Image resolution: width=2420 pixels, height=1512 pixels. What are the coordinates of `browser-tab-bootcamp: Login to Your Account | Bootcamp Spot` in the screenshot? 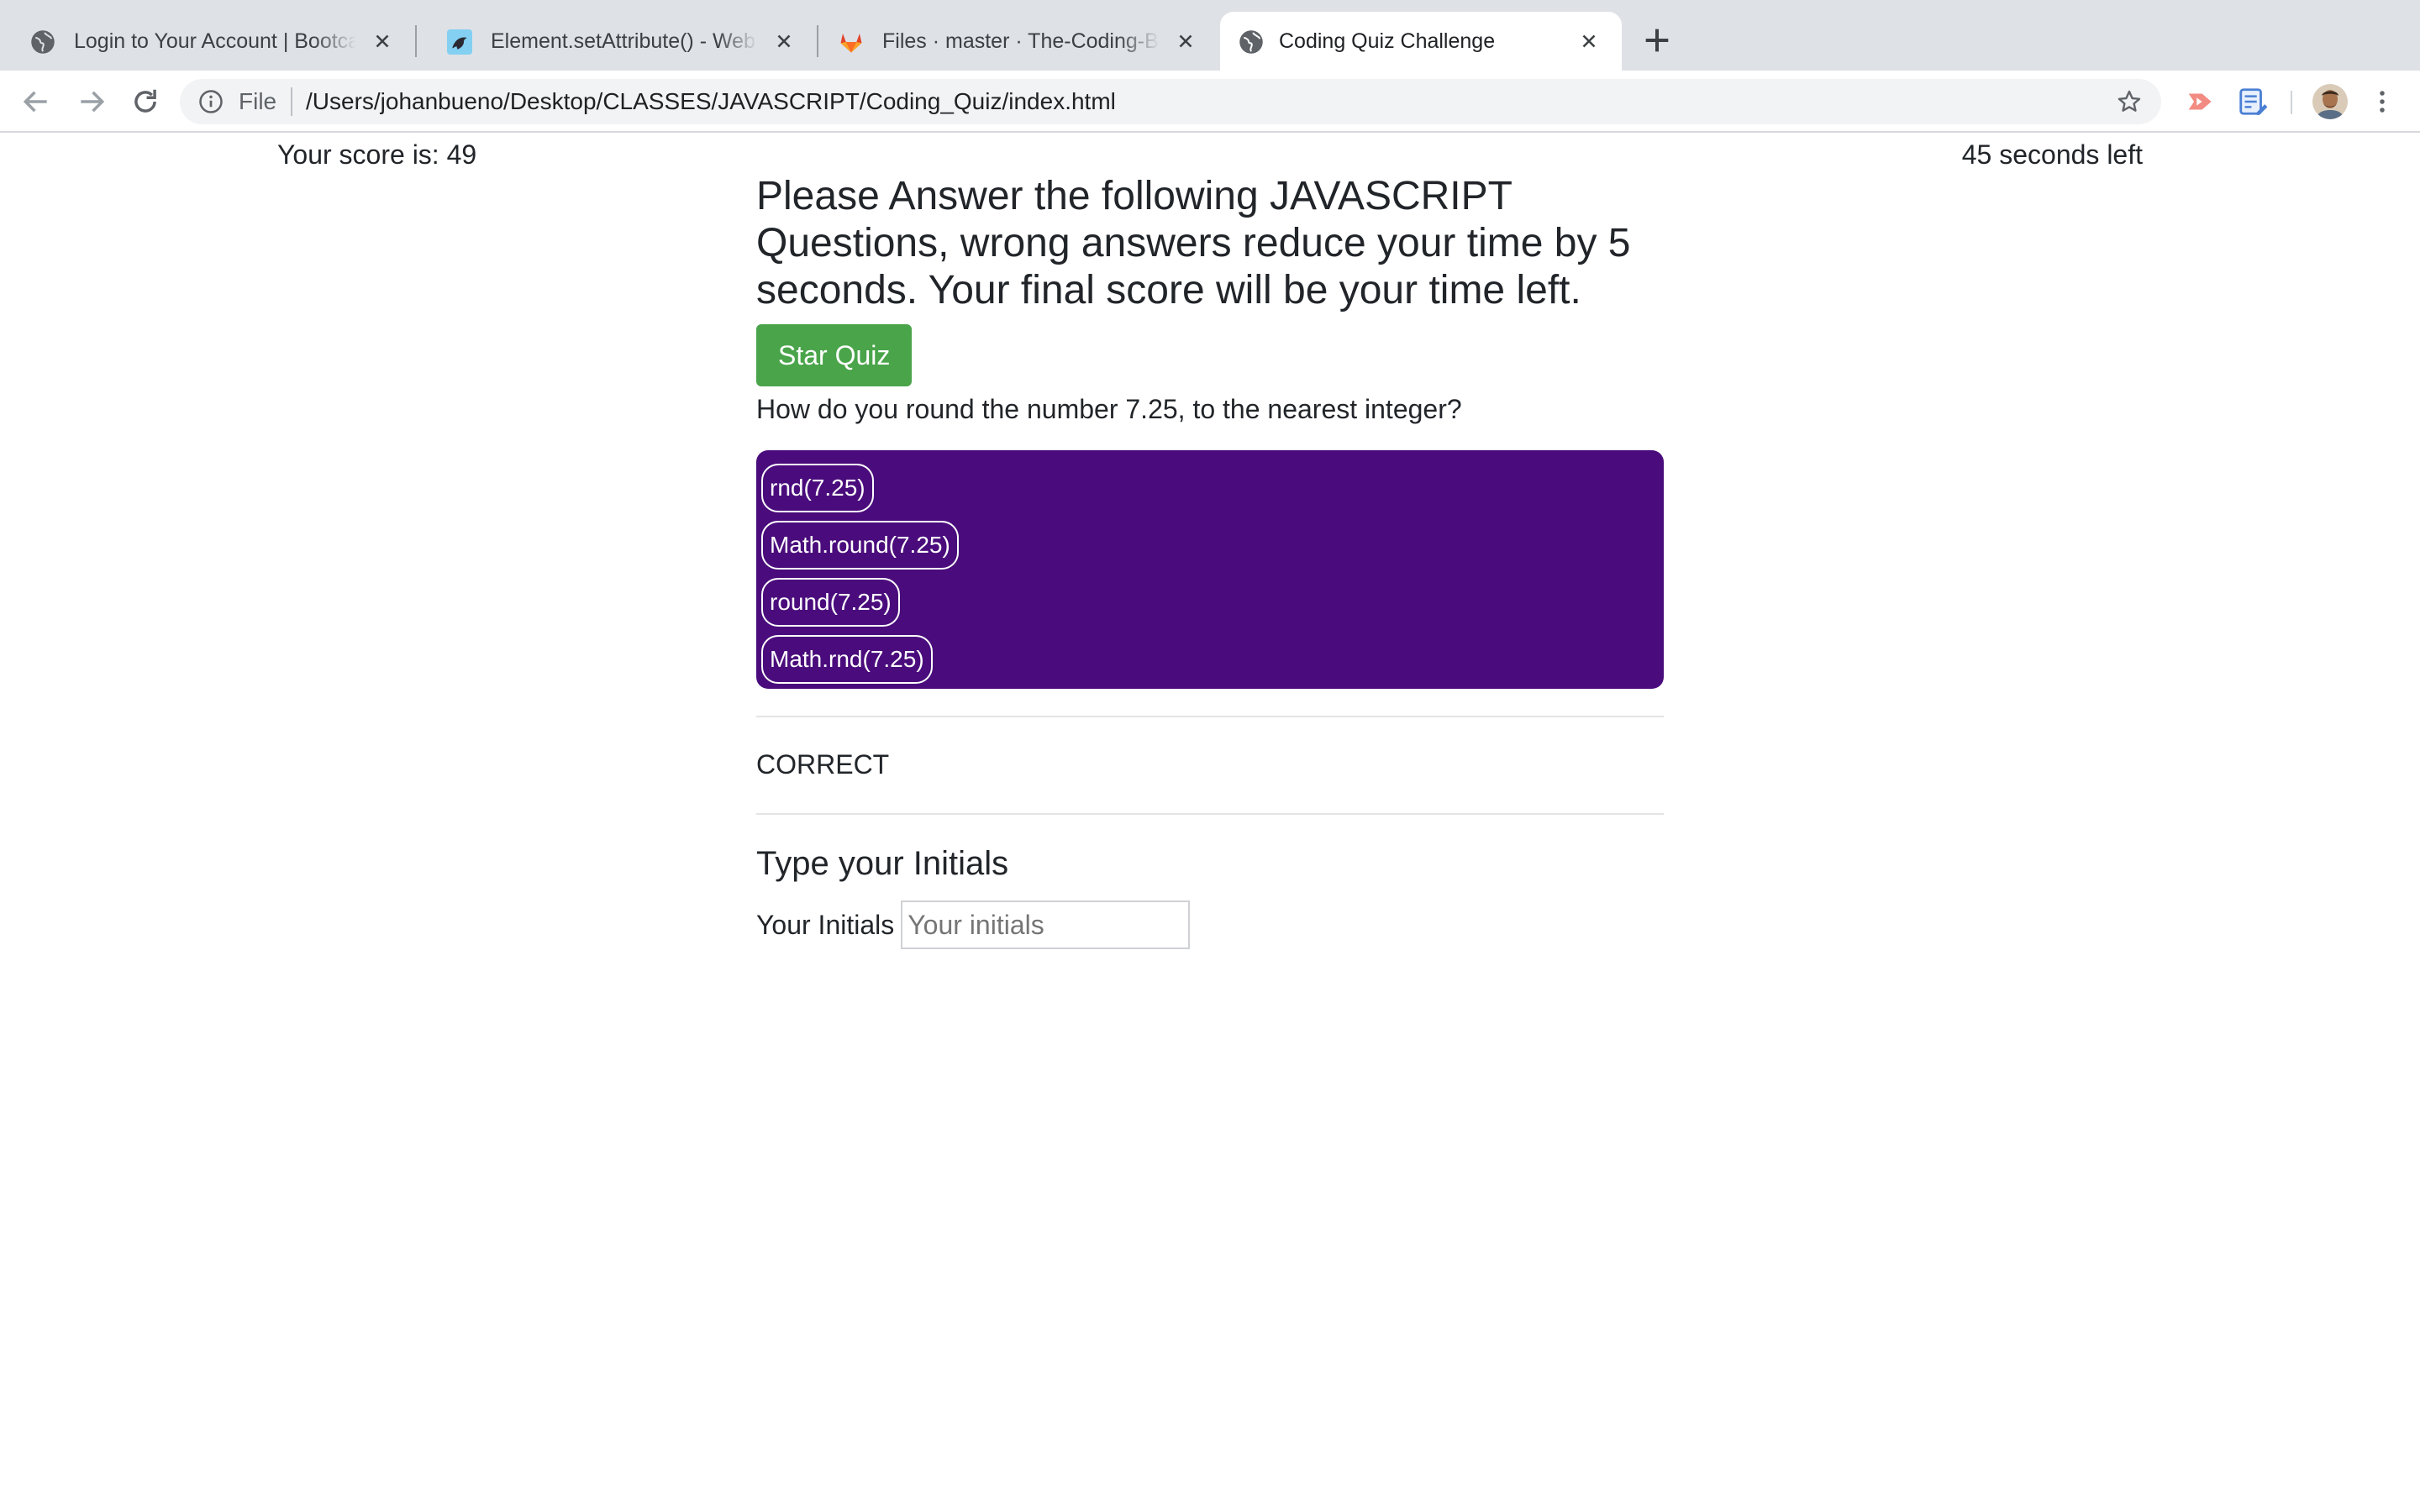 It's located at (207, 41).